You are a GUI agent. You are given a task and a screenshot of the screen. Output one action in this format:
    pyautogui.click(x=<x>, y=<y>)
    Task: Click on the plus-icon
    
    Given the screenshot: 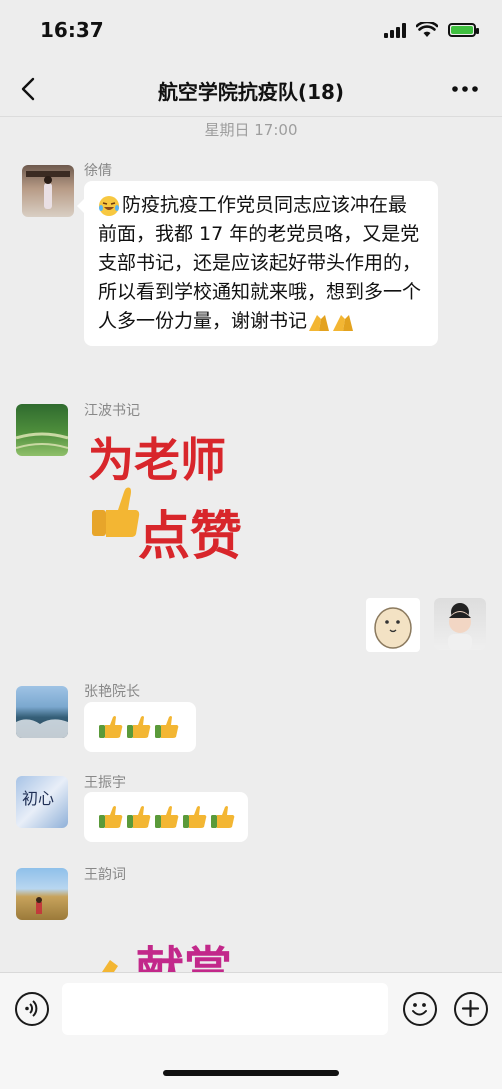 What is the action you would take?
    pyautogui.click(x=470, y=1008)
    